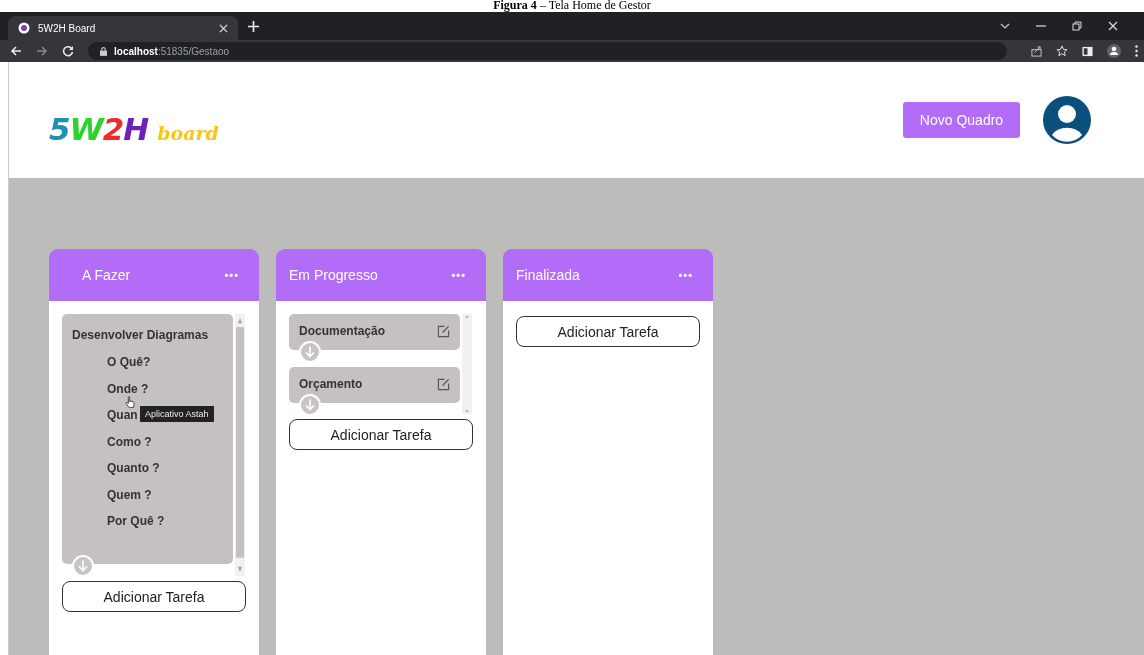  What do you see at coordinates (128, 388) in the screenshot?
I see `question-item: Onde ?` at bounding box center [128, 388].